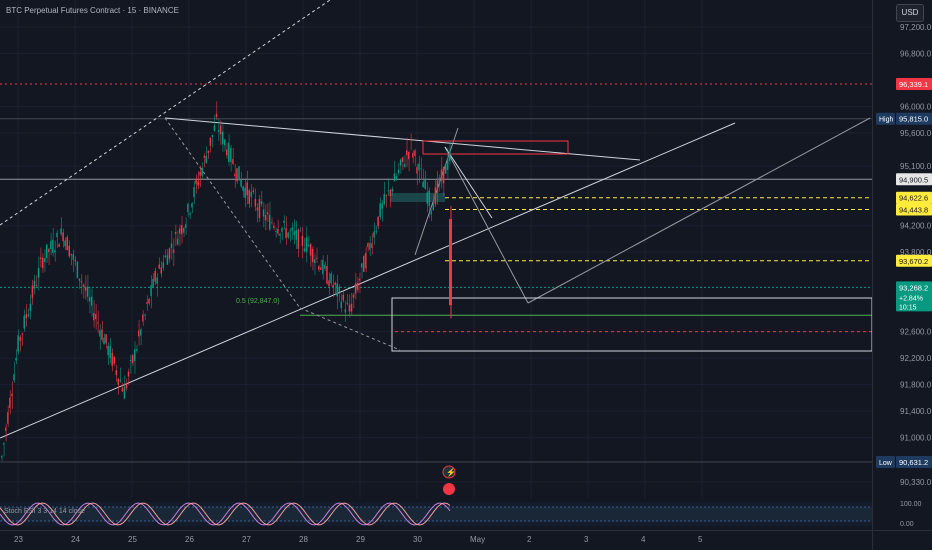 The height and width of the screenshot is (550, 932). Describe the element at coordinates (189, 539) in the screenshot. I see `time-tick-label: 26` at that location.